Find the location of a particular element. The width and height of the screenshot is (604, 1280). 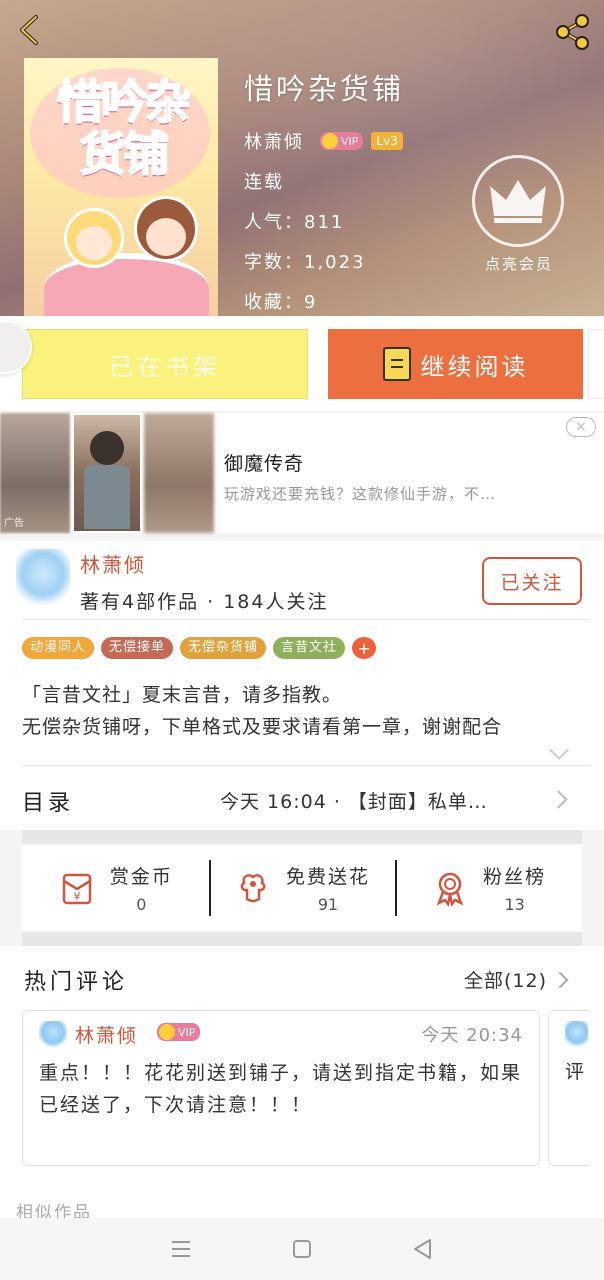

author-row: 林萧倾 VIP Lv3 is located at coordinates (324, 141).